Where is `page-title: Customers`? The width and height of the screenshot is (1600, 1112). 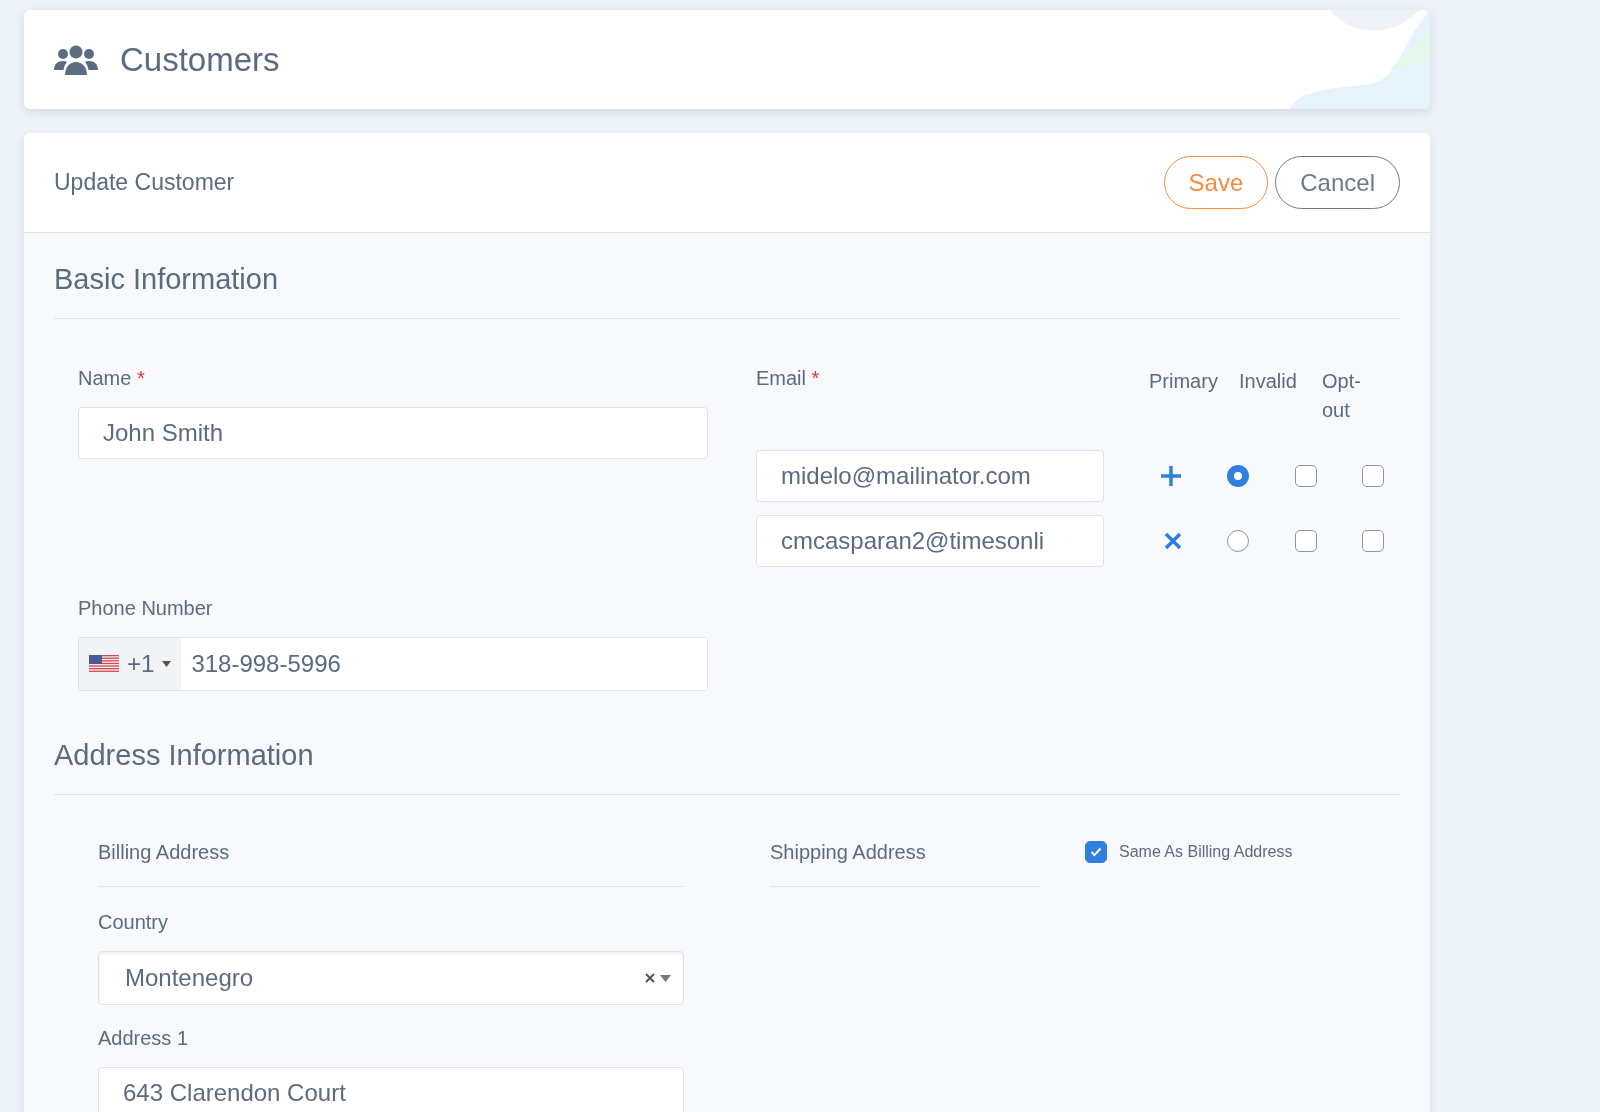
page-title: Customers is located at coordinates (200, 59).